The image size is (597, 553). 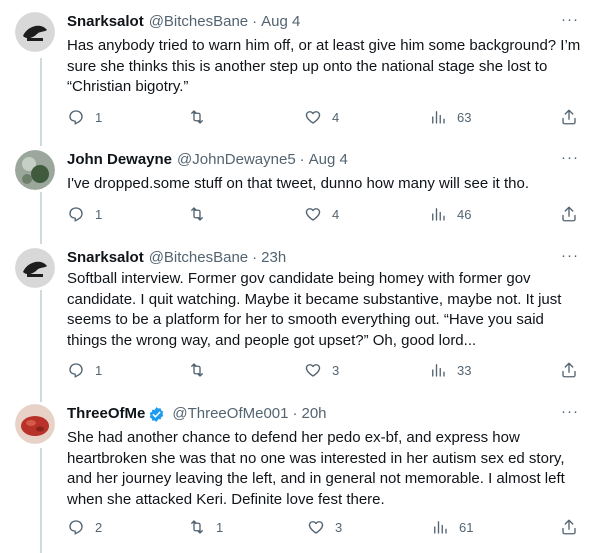 I want to click on view-count: 33, so click(x=464, y=370).